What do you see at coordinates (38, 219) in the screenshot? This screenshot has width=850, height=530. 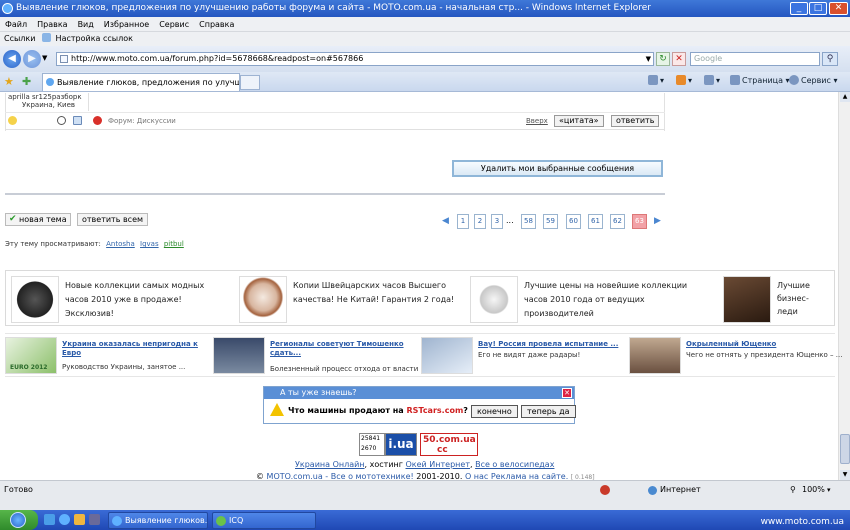 I see `new-topic-button: ✔ новая тема` at bounding box center [38, 219].